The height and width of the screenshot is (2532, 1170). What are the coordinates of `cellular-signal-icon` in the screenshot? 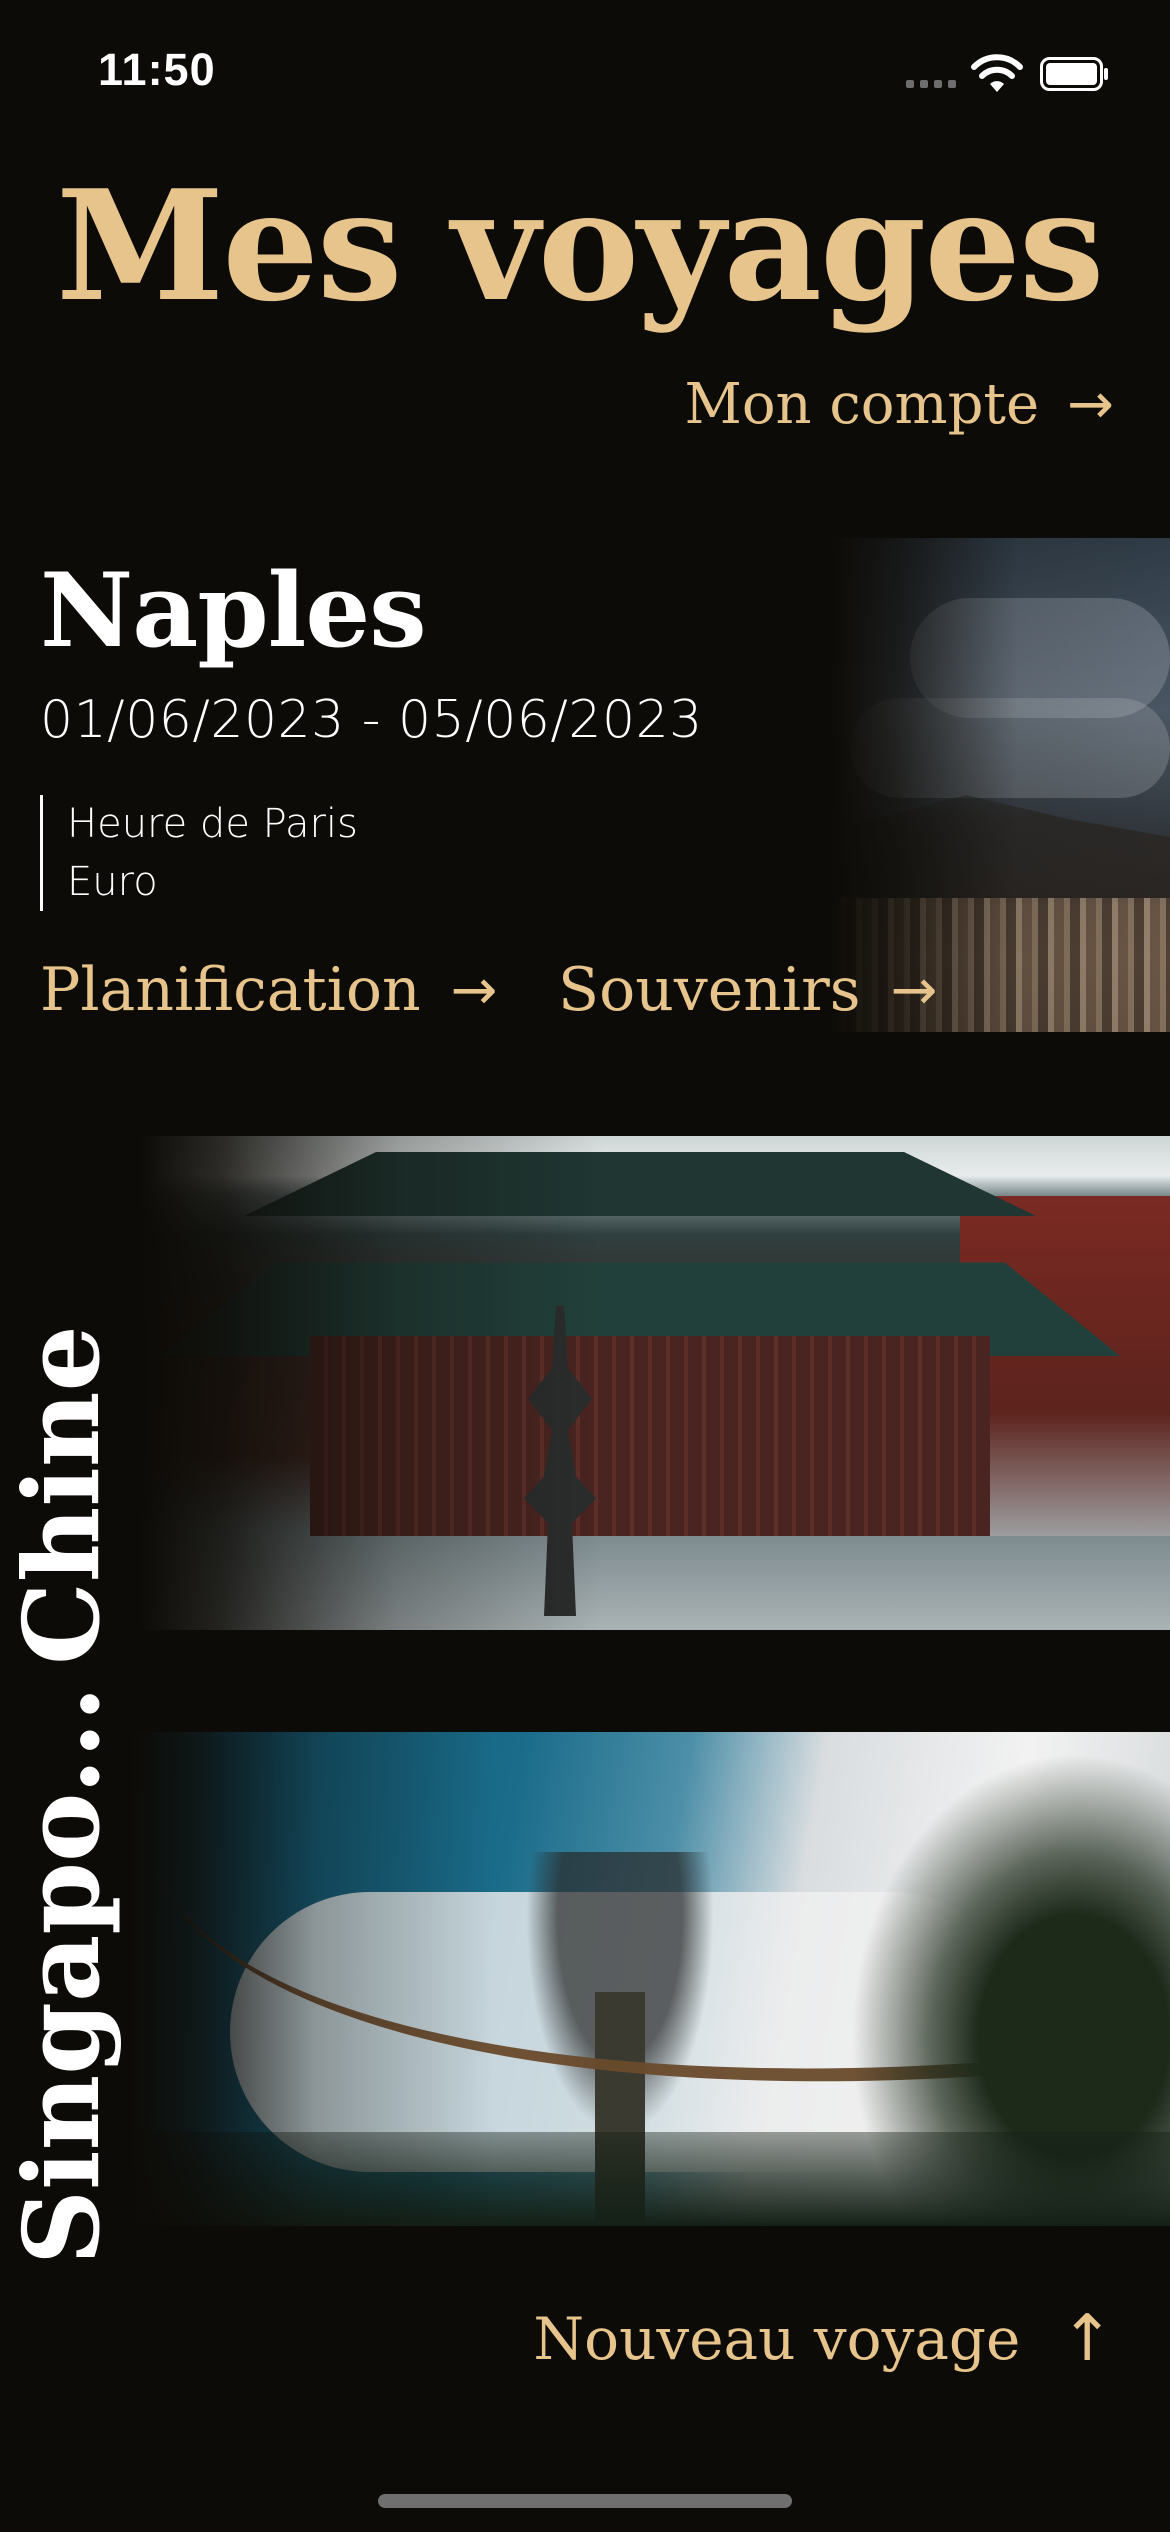 It's located at (931, 84).